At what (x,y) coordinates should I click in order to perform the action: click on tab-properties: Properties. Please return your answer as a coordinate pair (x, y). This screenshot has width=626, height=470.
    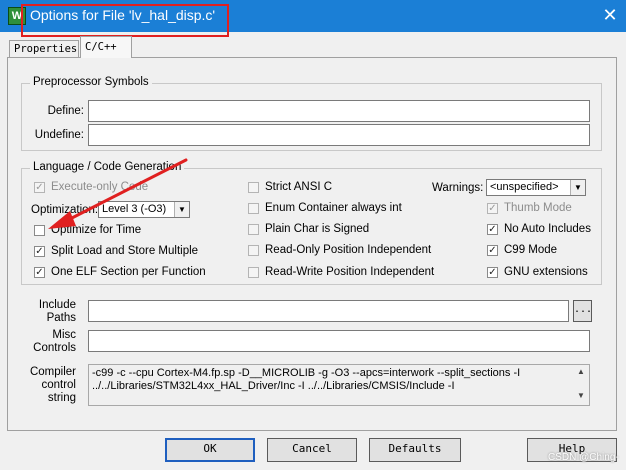
    Looking at the image, I should click on (44, 48).